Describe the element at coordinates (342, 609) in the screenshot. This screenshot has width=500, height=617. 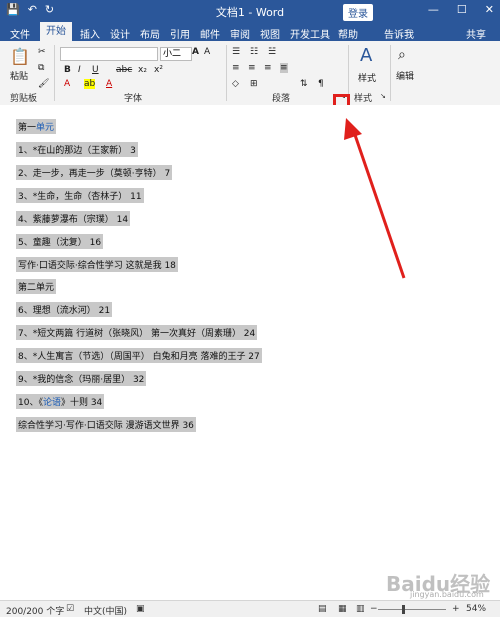
I see `print-layout-icon: ▦` at that location.